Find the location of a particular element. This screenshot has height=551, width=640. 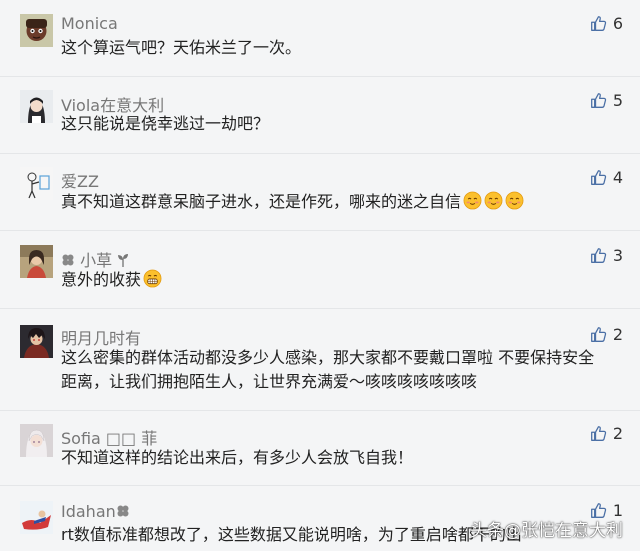

clover-icon is located at coordinates (123, 512).